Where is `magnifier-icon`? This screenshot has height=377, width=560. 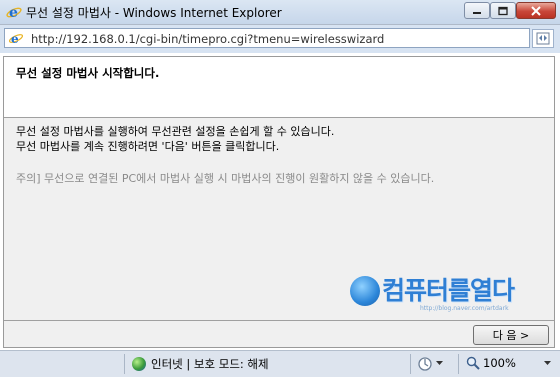 magnifier-icon is located at coordinates (473, 363).